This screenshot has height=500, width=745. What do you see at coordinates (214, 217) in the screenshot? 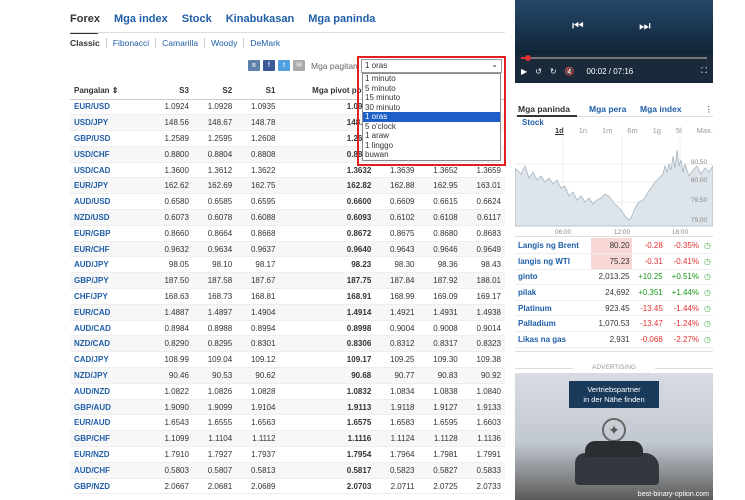
I see `table-cell: 0.6078` at bounding box center [214, 217].